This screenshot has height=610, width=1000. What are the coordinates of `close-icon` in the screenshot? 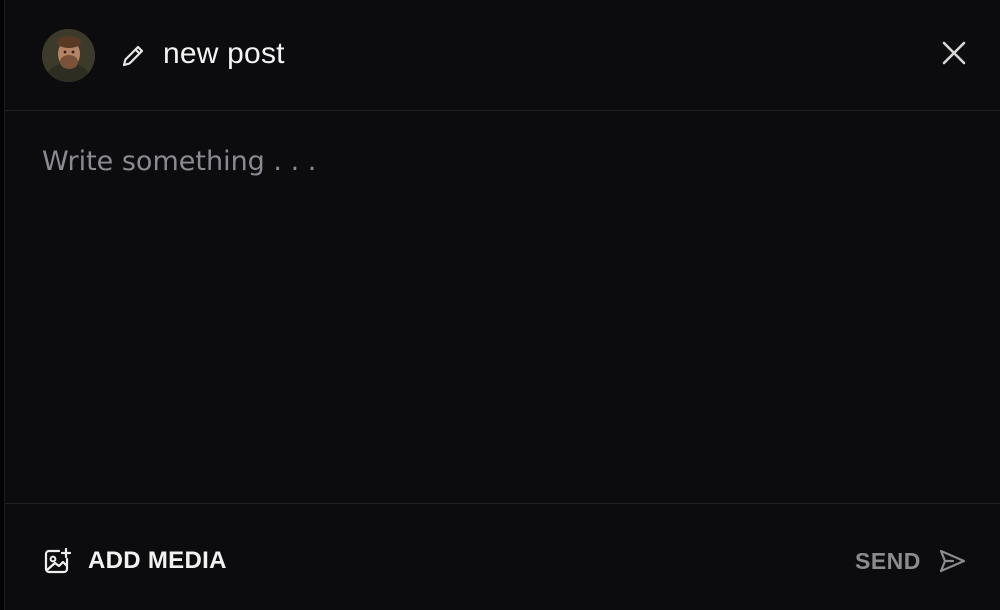 It's located at (954, 53).